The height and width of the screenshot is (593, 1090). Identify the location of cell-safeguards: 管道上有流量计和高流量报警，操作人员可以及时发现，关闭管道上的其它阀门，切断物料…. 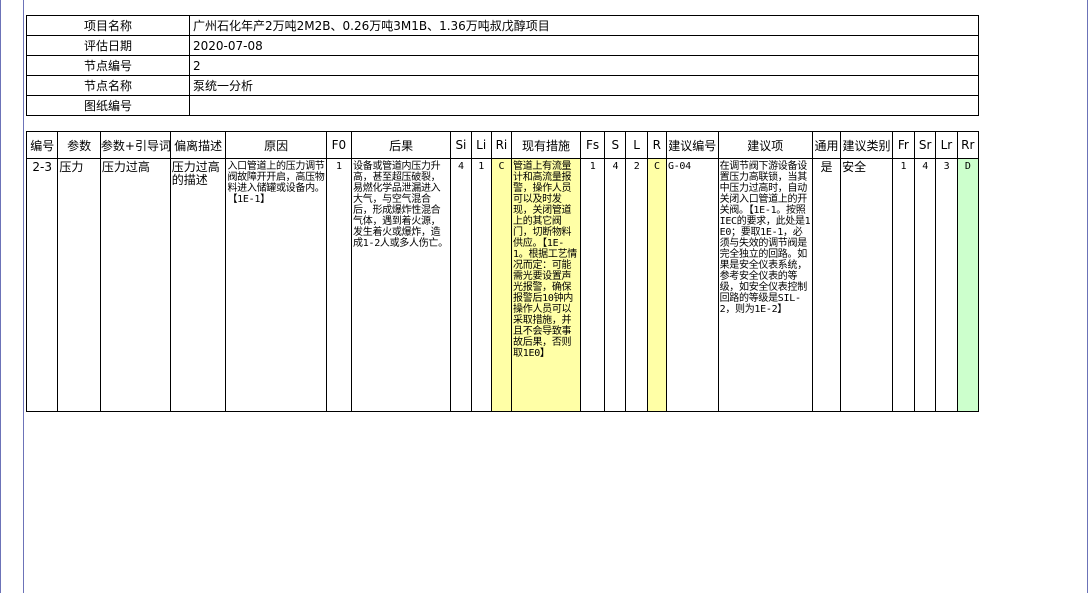
(546, 285).